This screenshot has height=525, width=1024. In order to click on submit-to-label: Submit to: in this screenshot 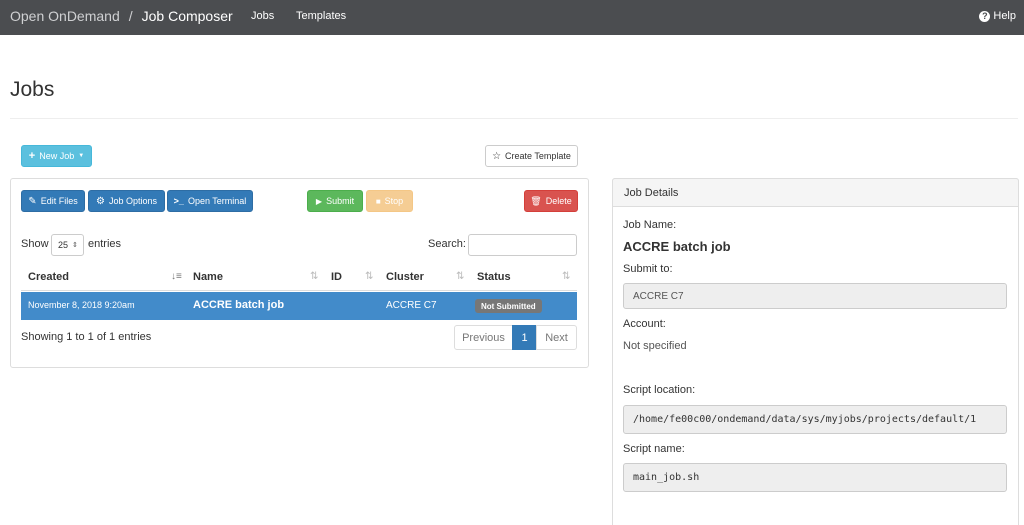, I will do `click(648, 269)`.